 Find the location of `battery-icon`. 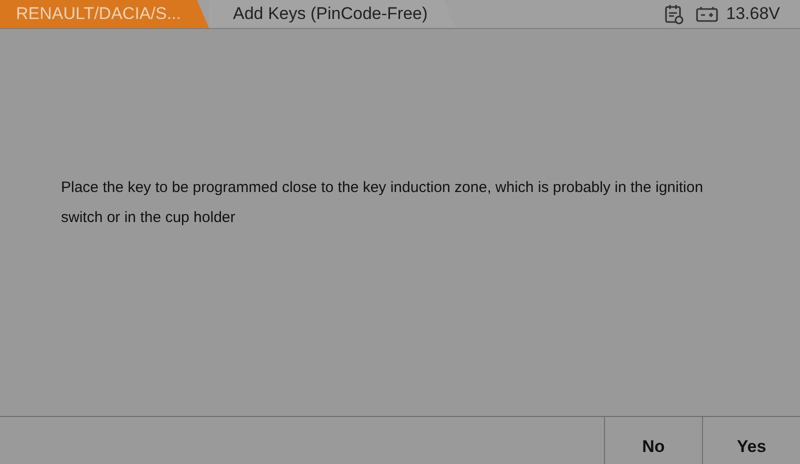

battery-icon is located at coordinates (707, 14).